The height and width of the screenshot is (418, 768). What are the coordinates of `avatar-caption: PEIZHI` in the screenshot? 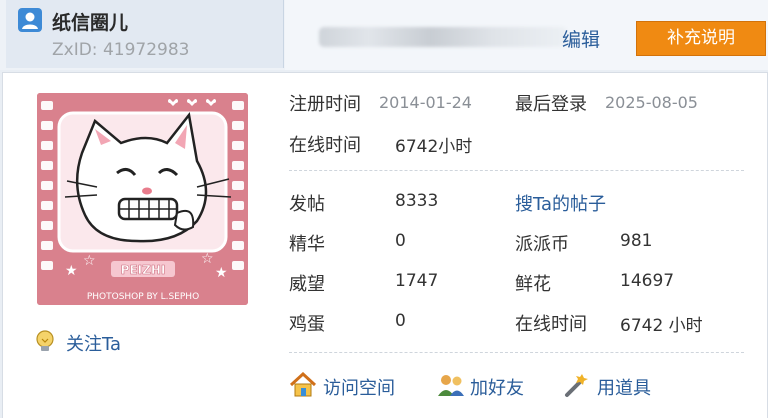 It's located at (143, 270).